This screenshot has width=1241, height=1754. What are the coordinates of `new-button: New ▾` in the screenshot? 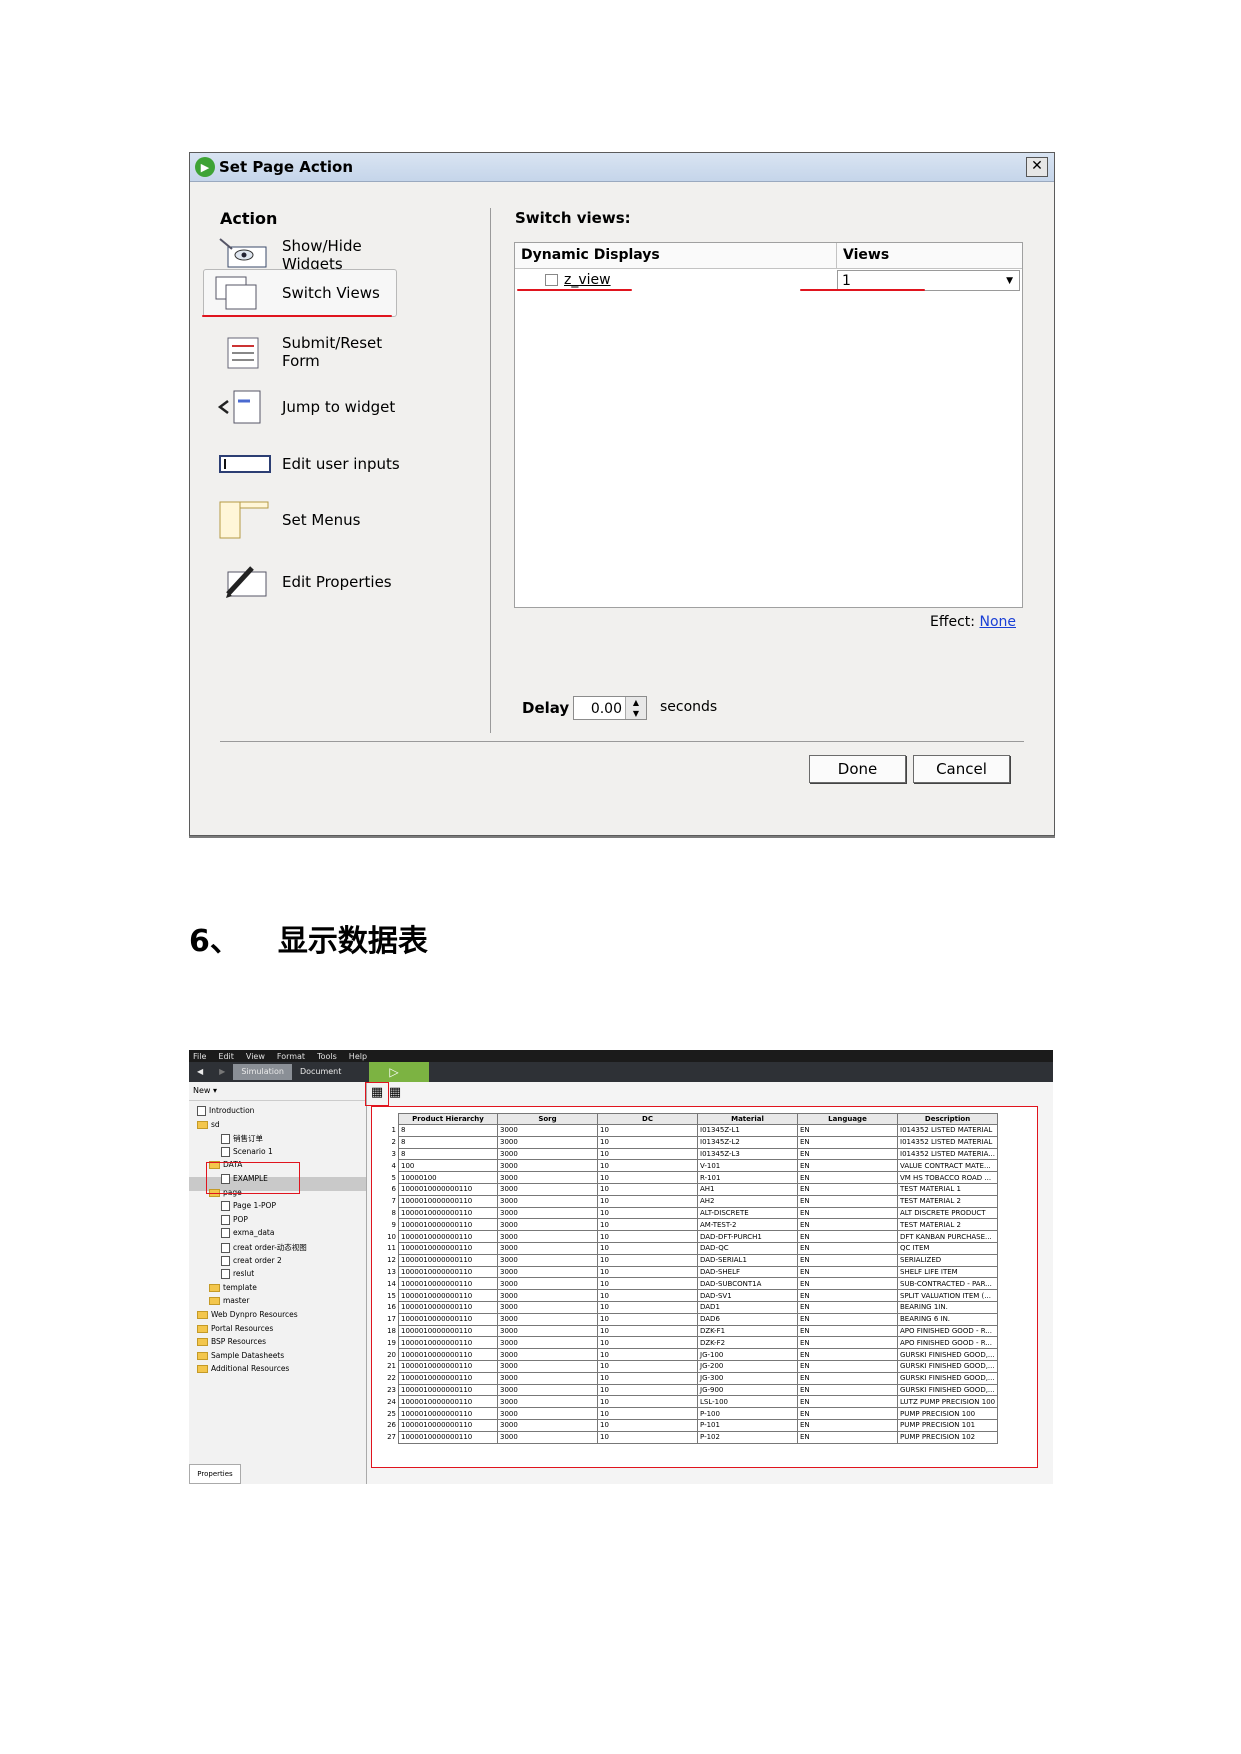 It's located at (277, 1091).